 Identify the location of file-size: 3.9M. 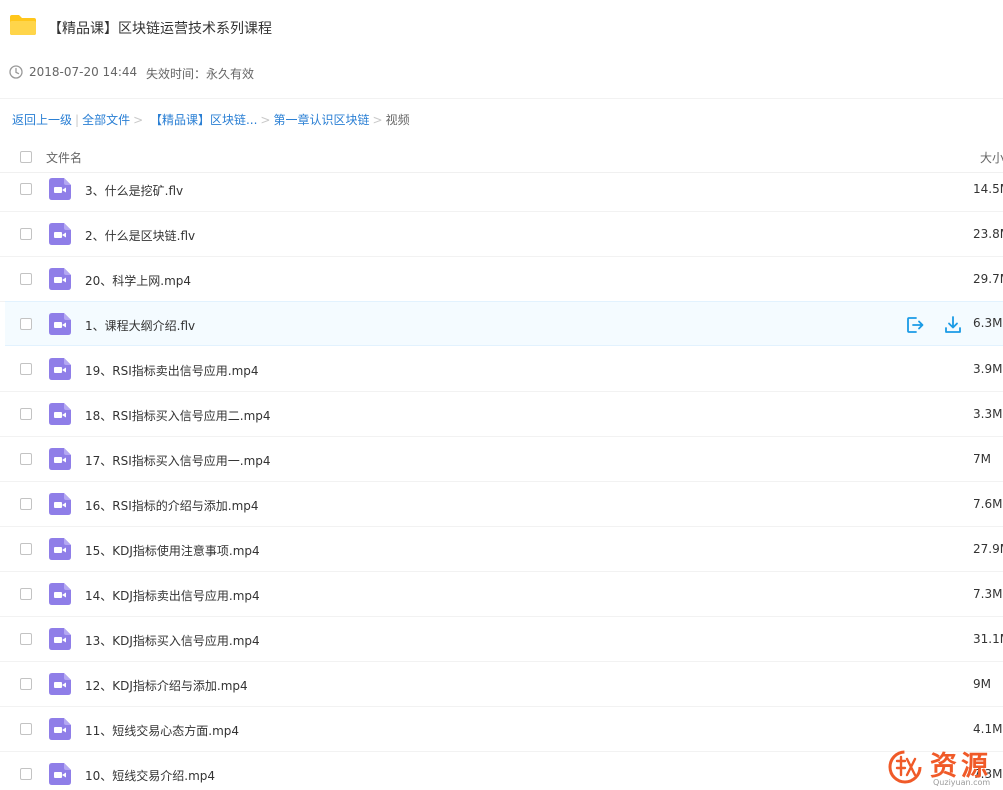
(988, 369).